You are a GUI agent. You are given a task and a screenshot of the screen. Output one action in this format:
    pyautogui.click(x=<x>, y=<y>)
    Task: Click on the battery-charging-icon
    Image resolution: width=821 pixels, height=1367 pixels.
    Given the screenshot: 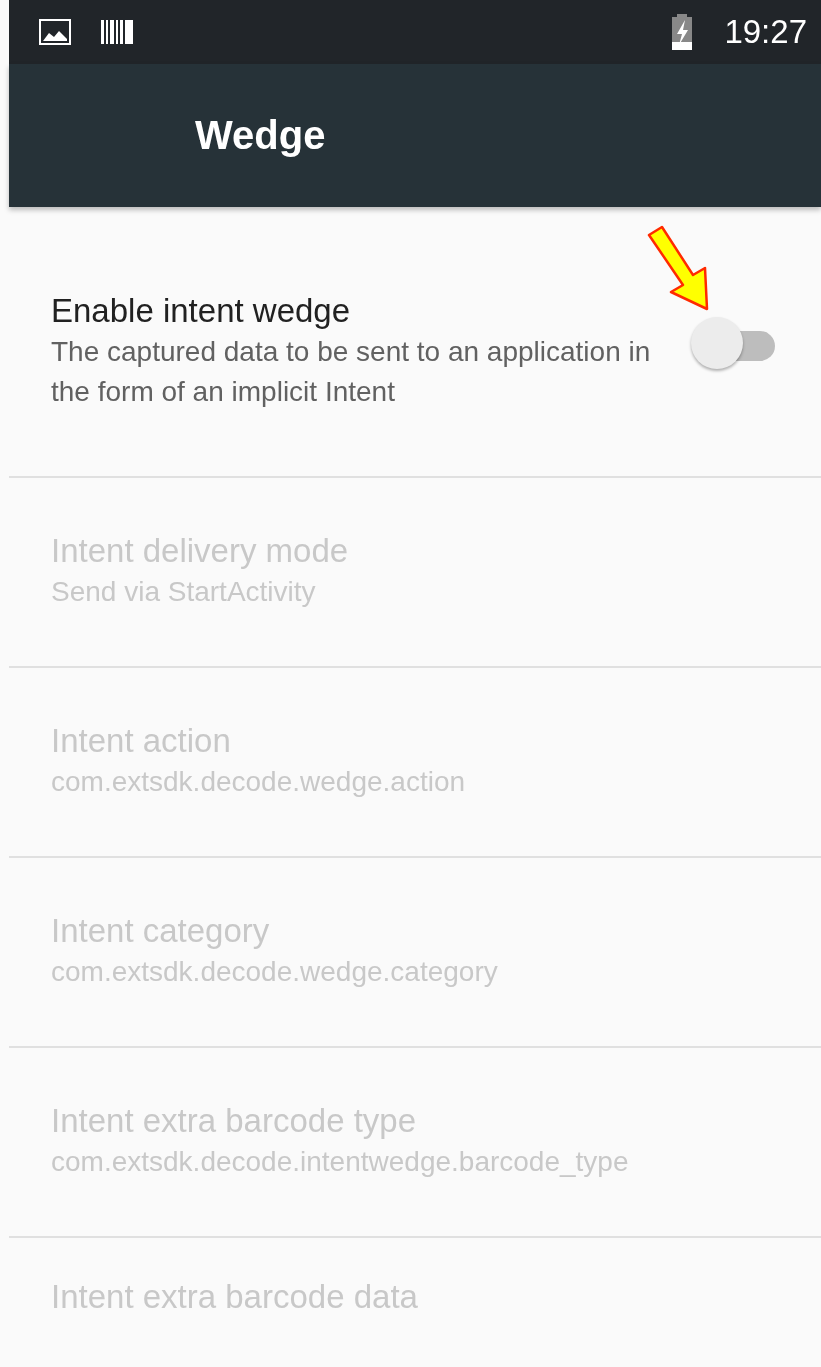 What is the action you would take?
    pyautogui.click(x=682, y=32)
    